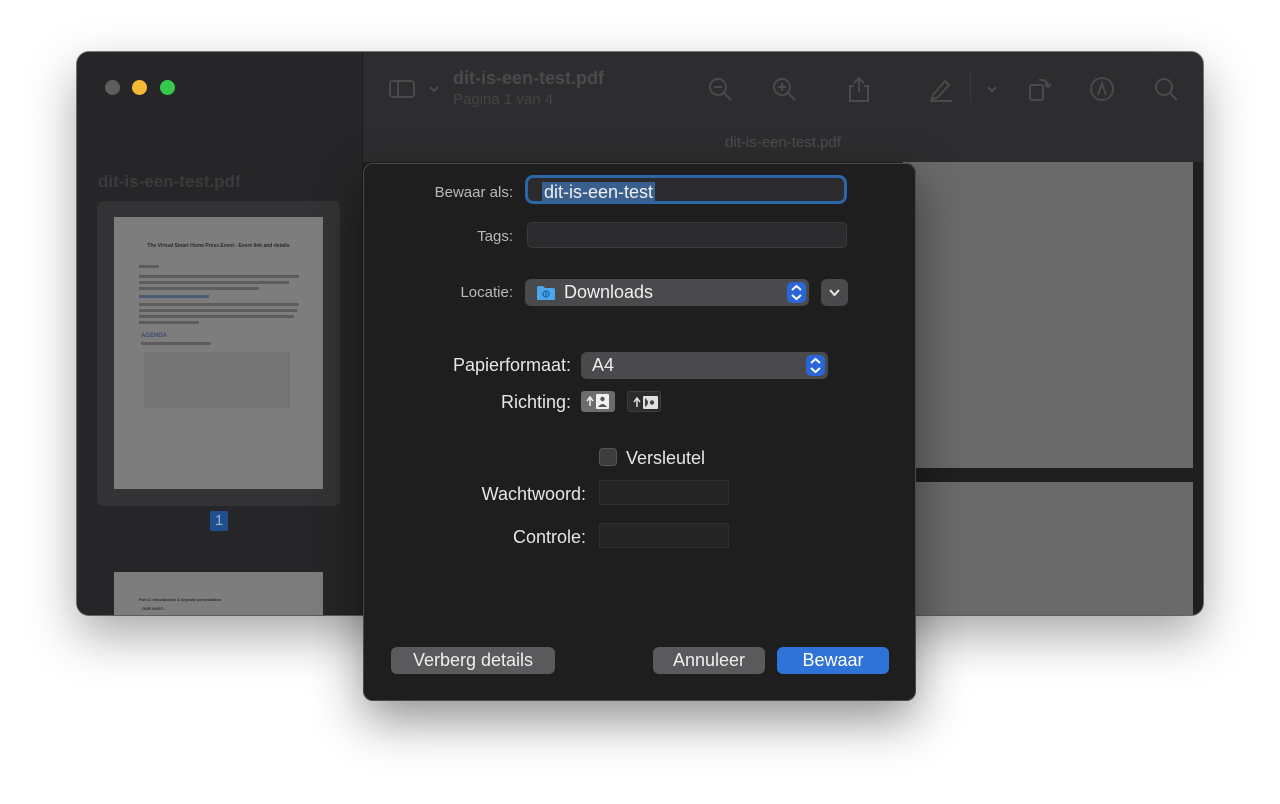 The image size is (1280, 804). What do you see at coordinates (833, 660) in the screenshot?
I see `save-button: Bewaar` at bounding box center [833, 660].